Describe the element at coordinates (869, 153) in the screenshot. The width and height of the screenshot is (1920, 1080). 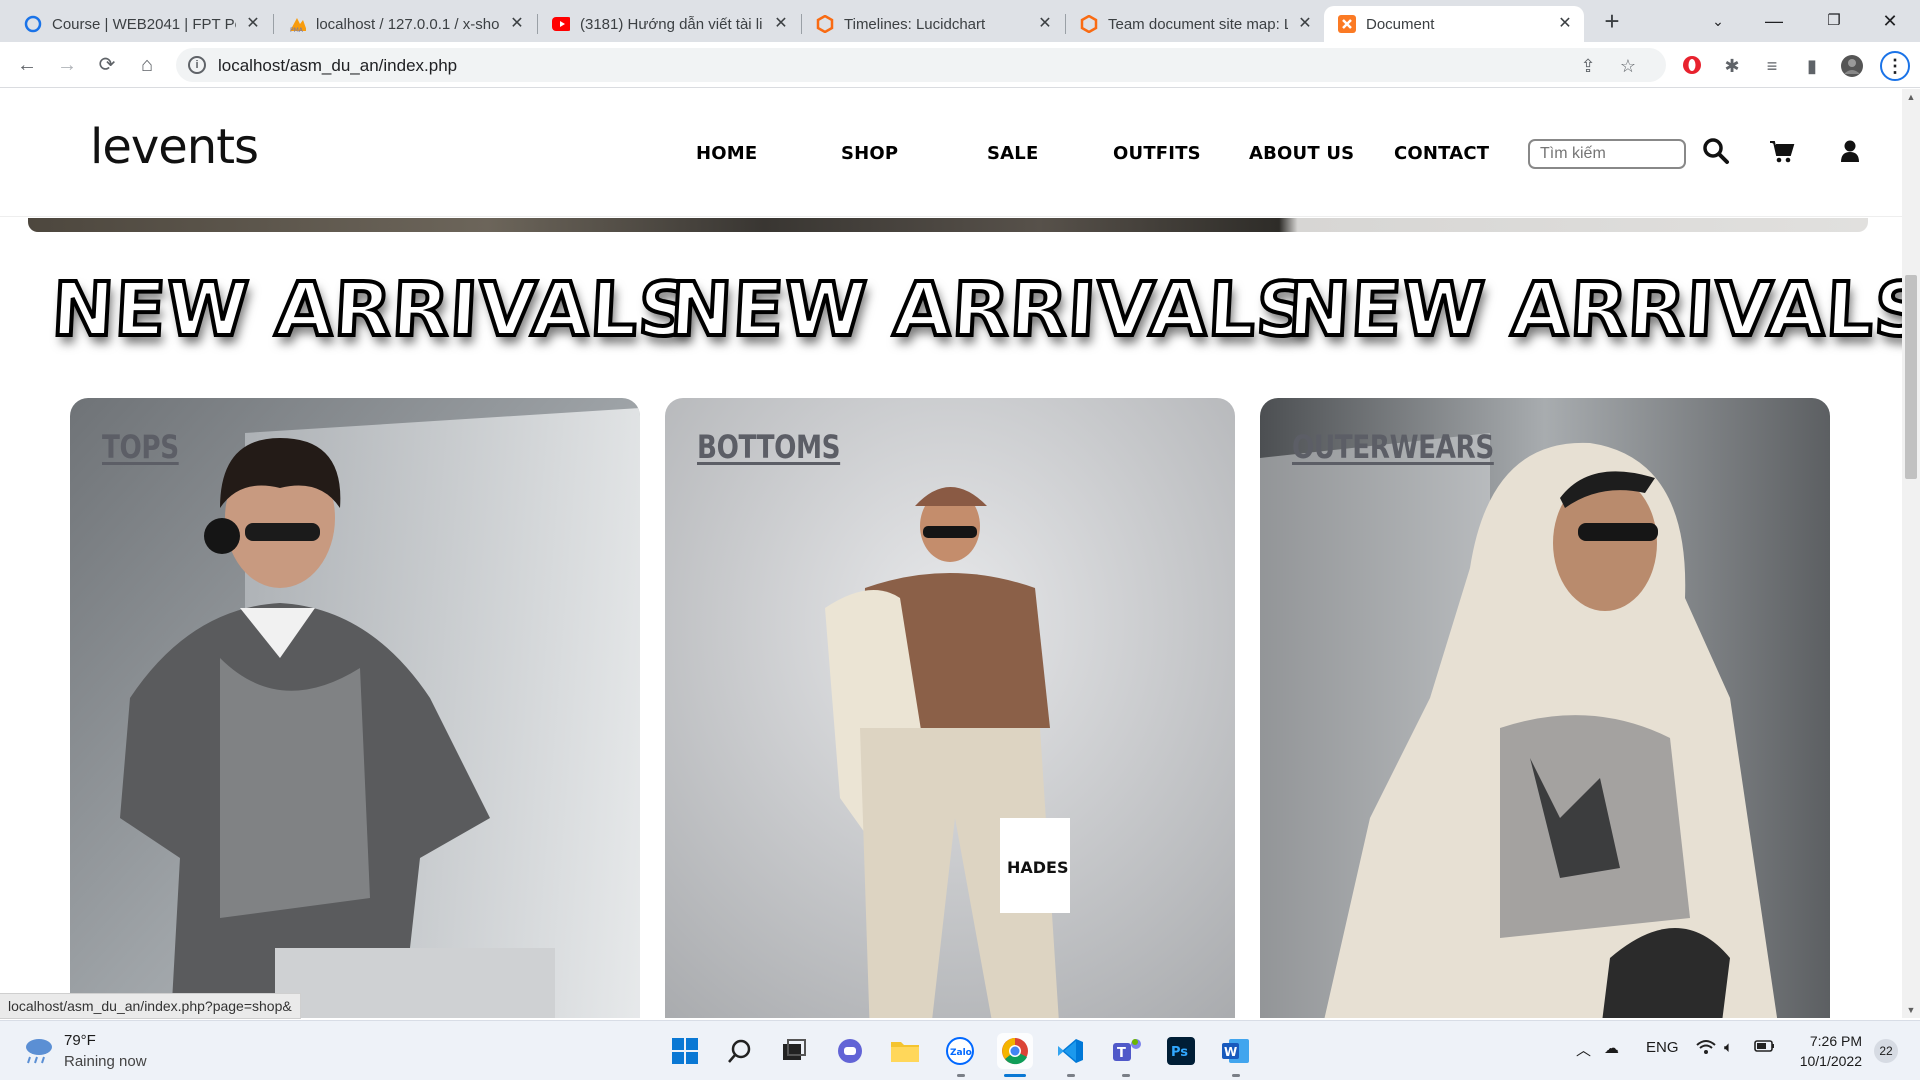
I see `nav-shop: SHOP` at that location.